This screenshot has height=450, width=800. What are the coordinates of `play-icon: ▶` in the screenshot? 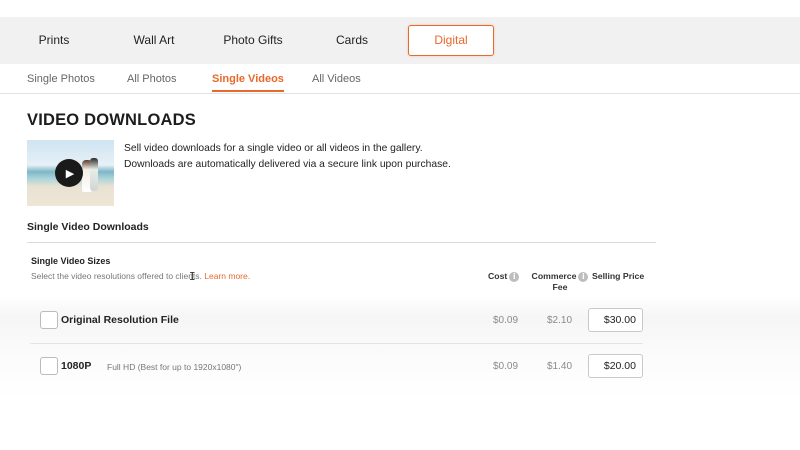 It's located at (69, 173).